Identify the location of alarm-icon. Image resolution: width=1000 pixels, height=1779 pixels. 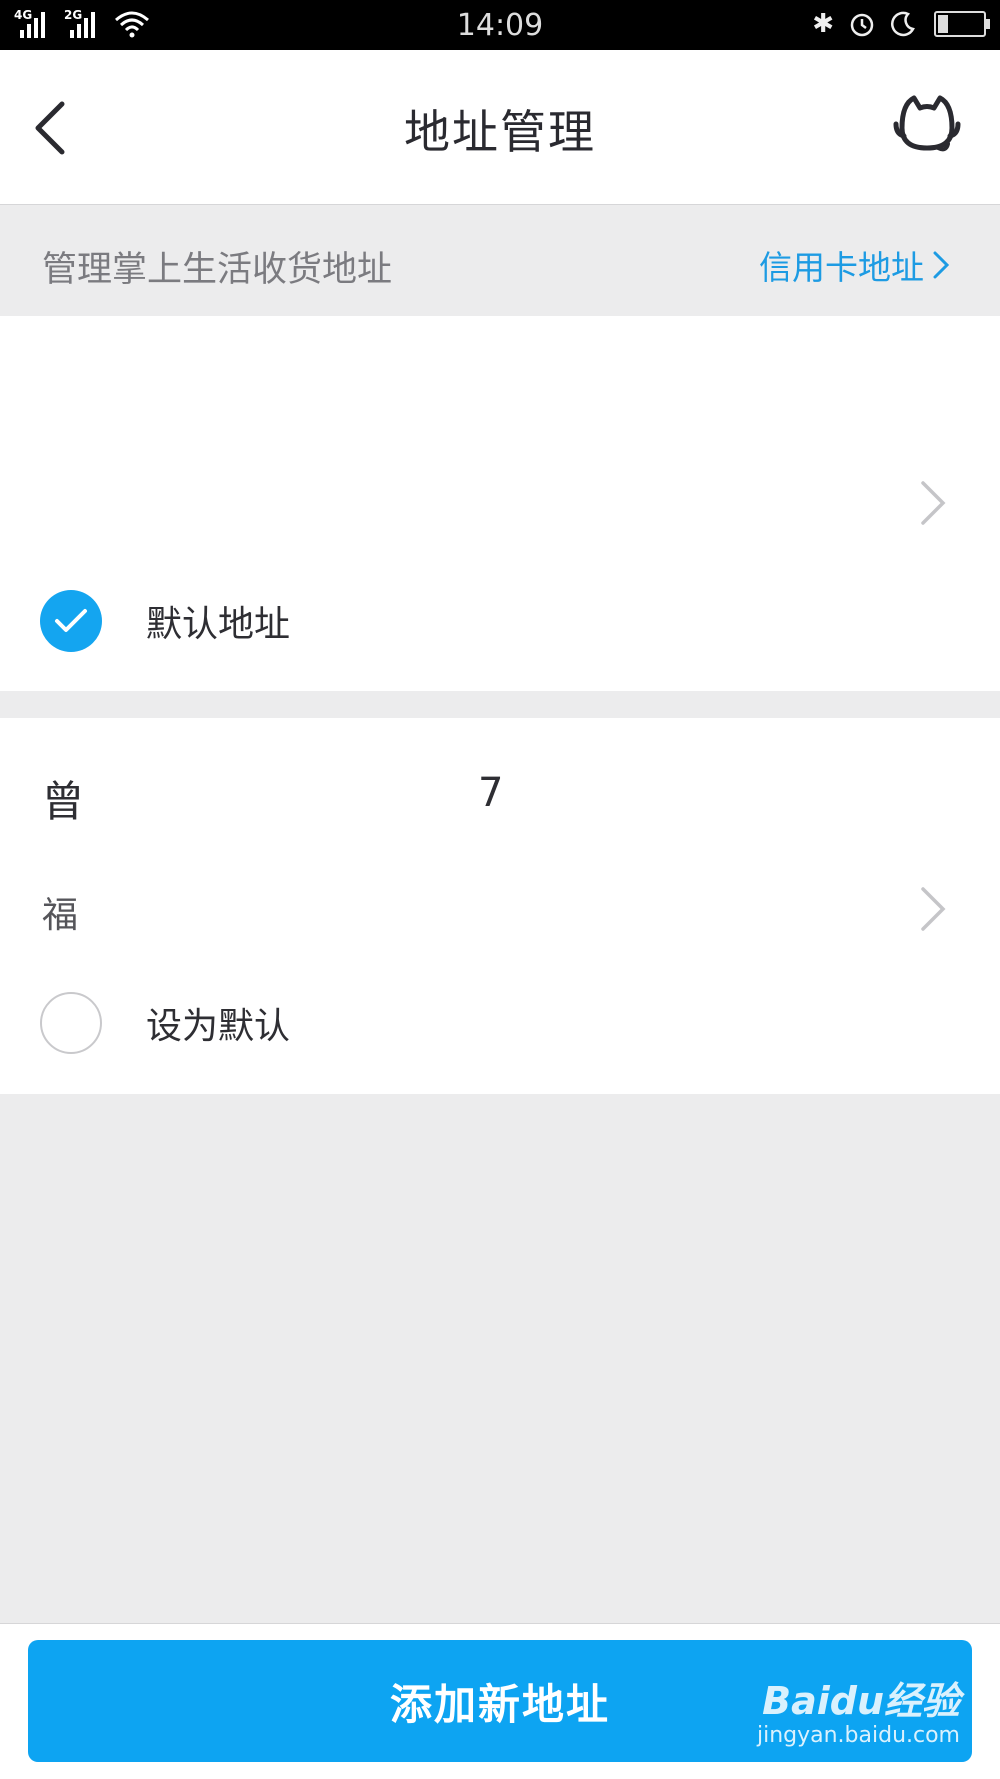
(862, 25).